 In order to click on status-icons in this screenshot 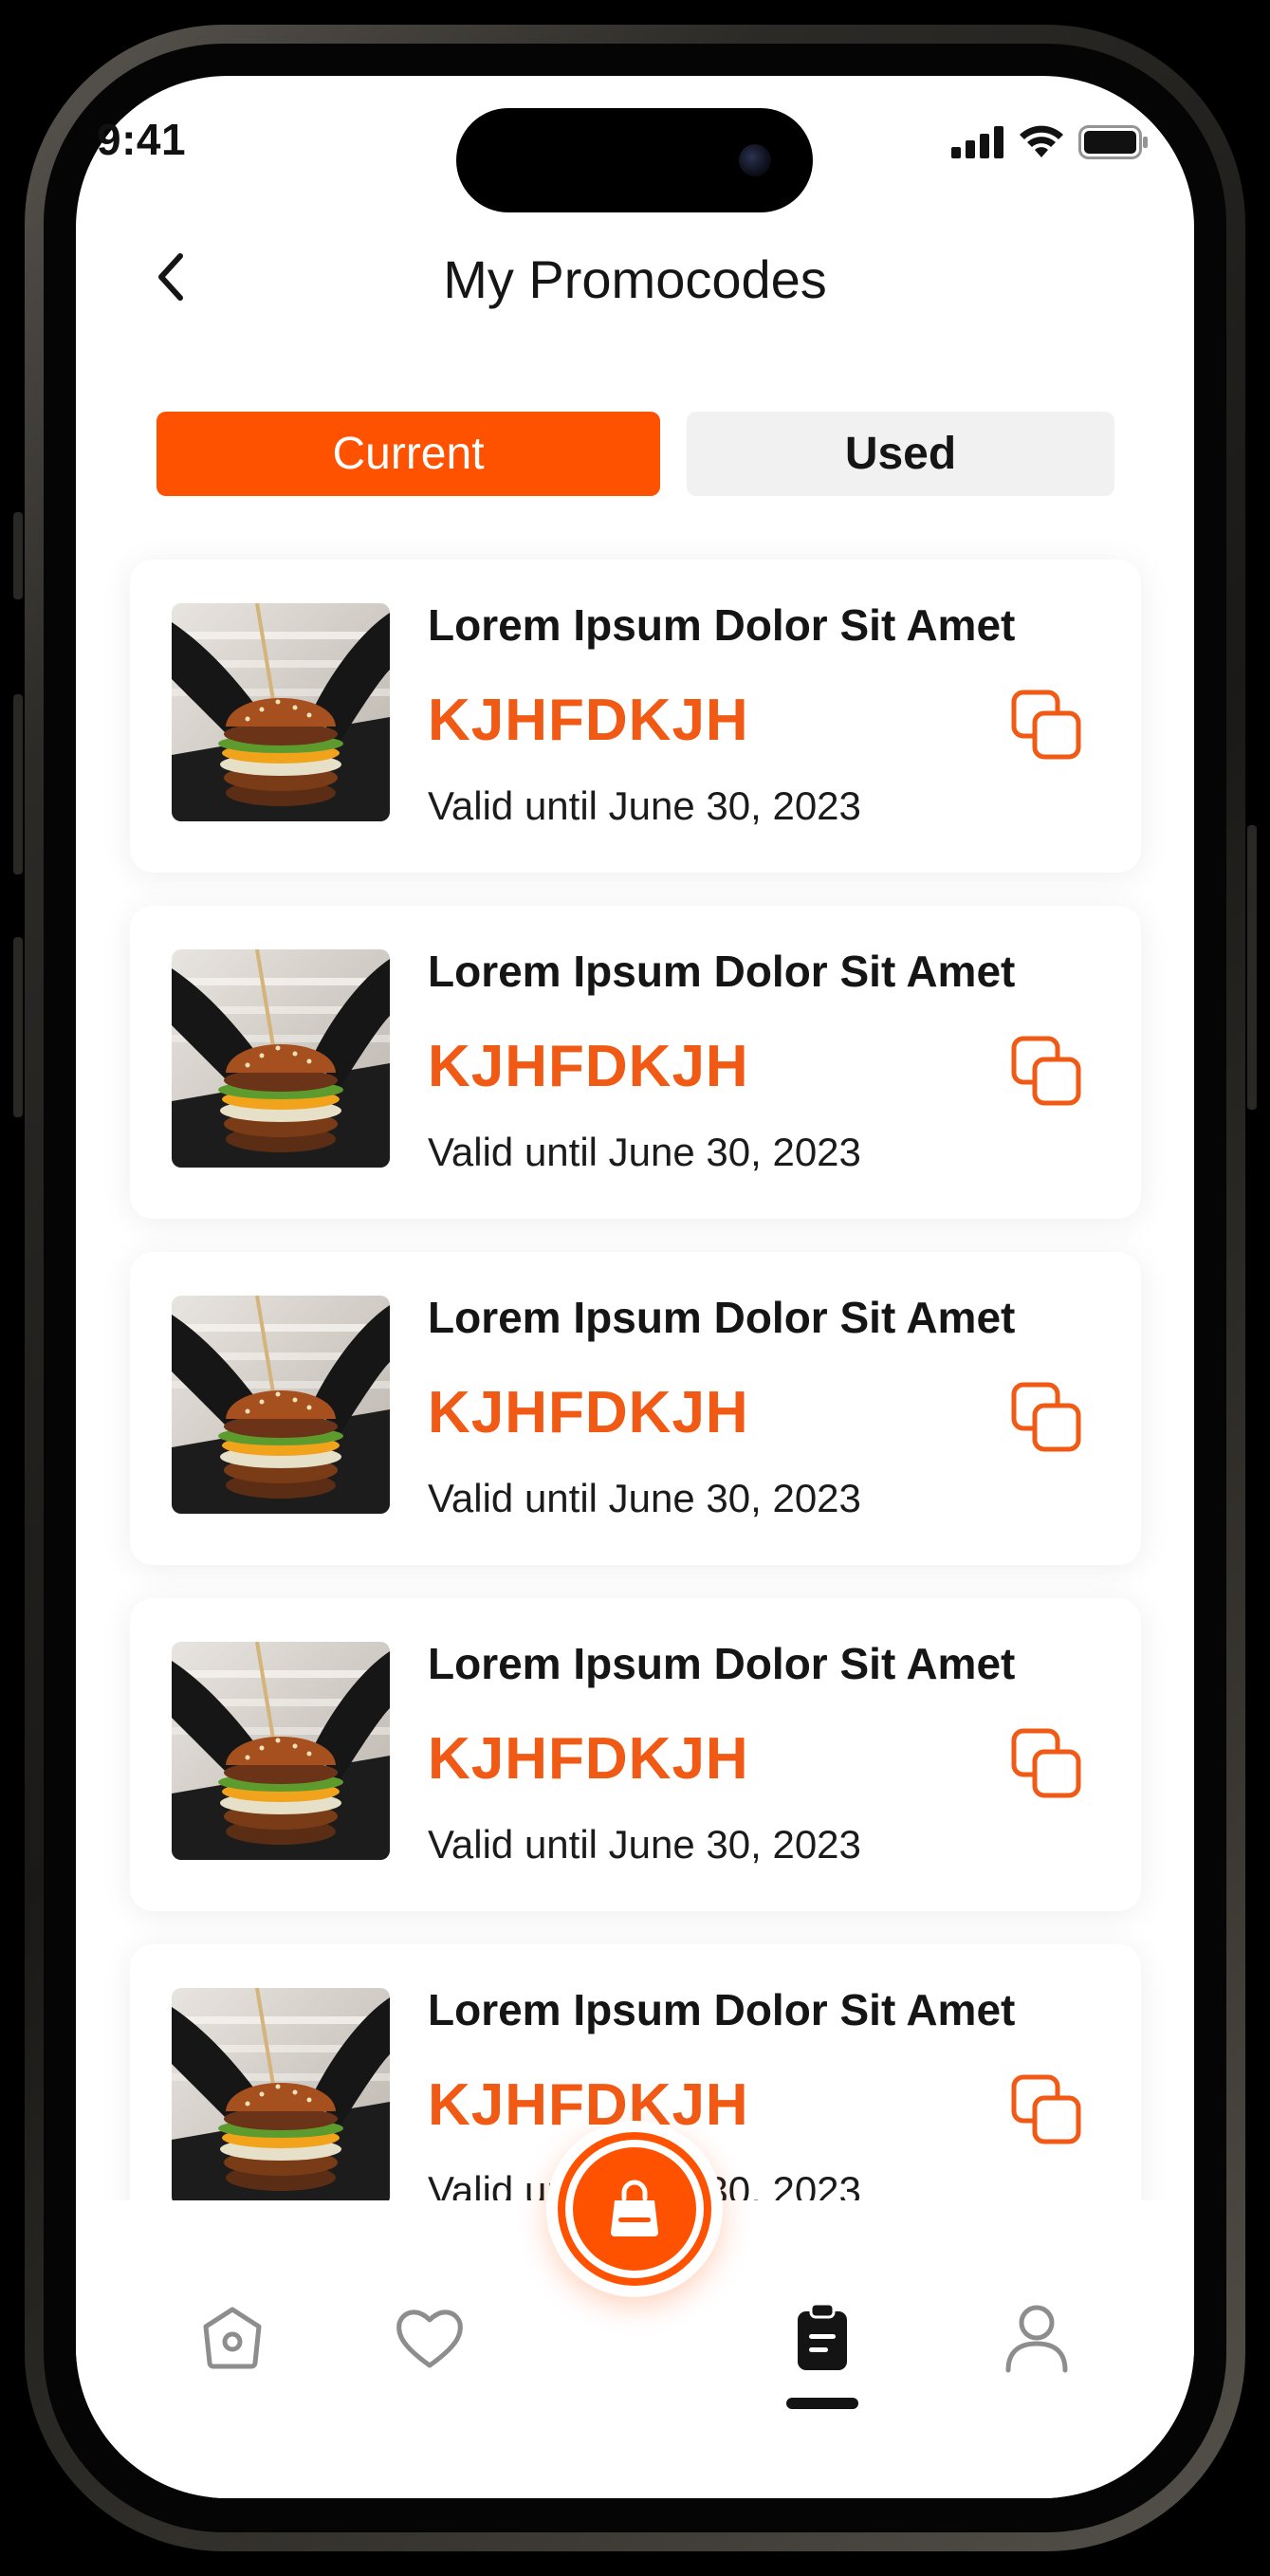, I will do `click(1050, 142)`.